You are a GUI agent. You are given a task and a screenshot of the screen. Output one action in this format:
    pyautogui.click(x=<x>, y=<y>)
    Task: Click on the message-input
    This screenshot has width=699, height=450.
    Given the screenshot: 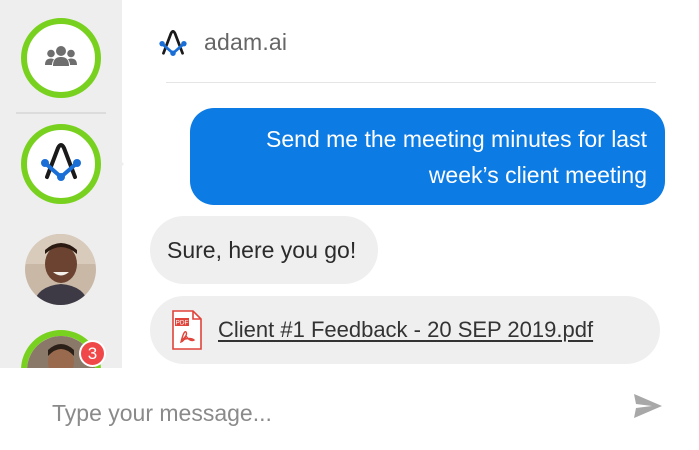 What is the action you would take?
    pyautogui.click(x=332, y=413)
    